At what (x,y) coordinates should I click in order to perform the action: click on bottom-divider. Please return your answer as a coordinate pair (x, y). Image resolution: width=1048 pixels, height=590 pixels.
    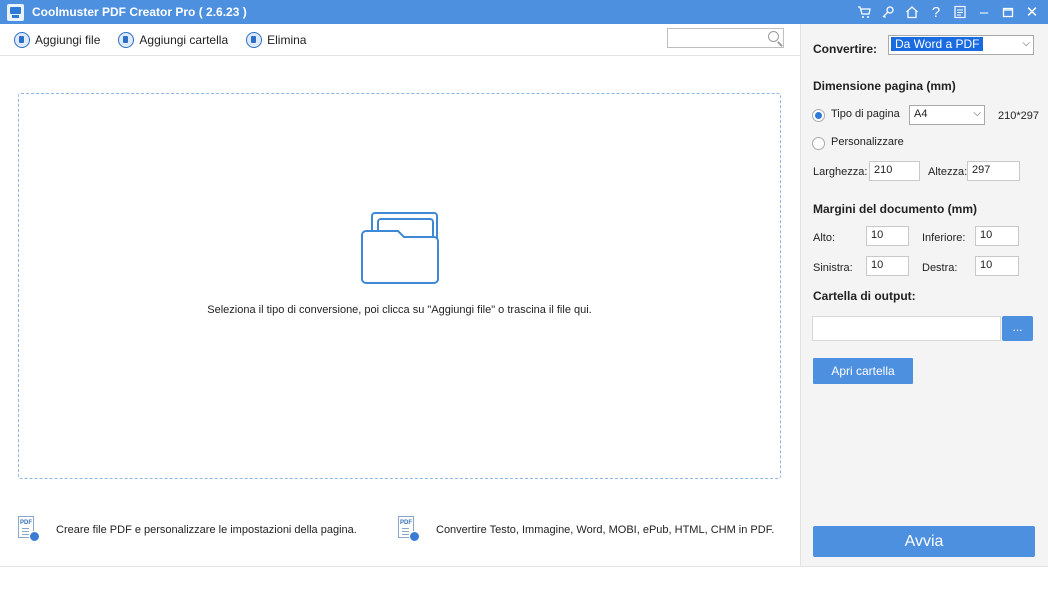
    Looking at the image, I should click on (524, 566).